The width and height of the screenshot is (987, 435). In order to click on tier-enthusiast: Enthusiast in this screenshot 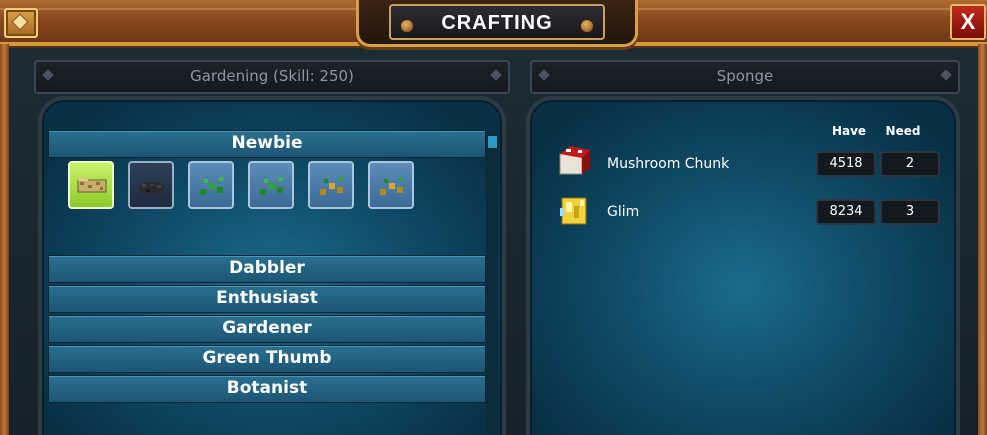, I will do `click(267, 299)`.